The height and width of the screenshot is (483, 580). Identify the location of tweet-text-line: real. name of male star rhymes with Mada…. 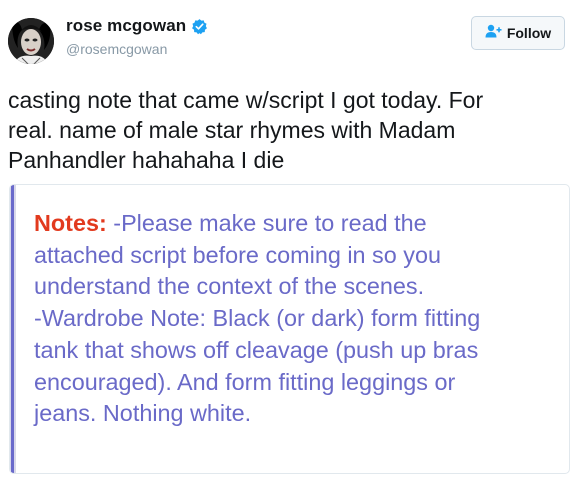
(232, 130).